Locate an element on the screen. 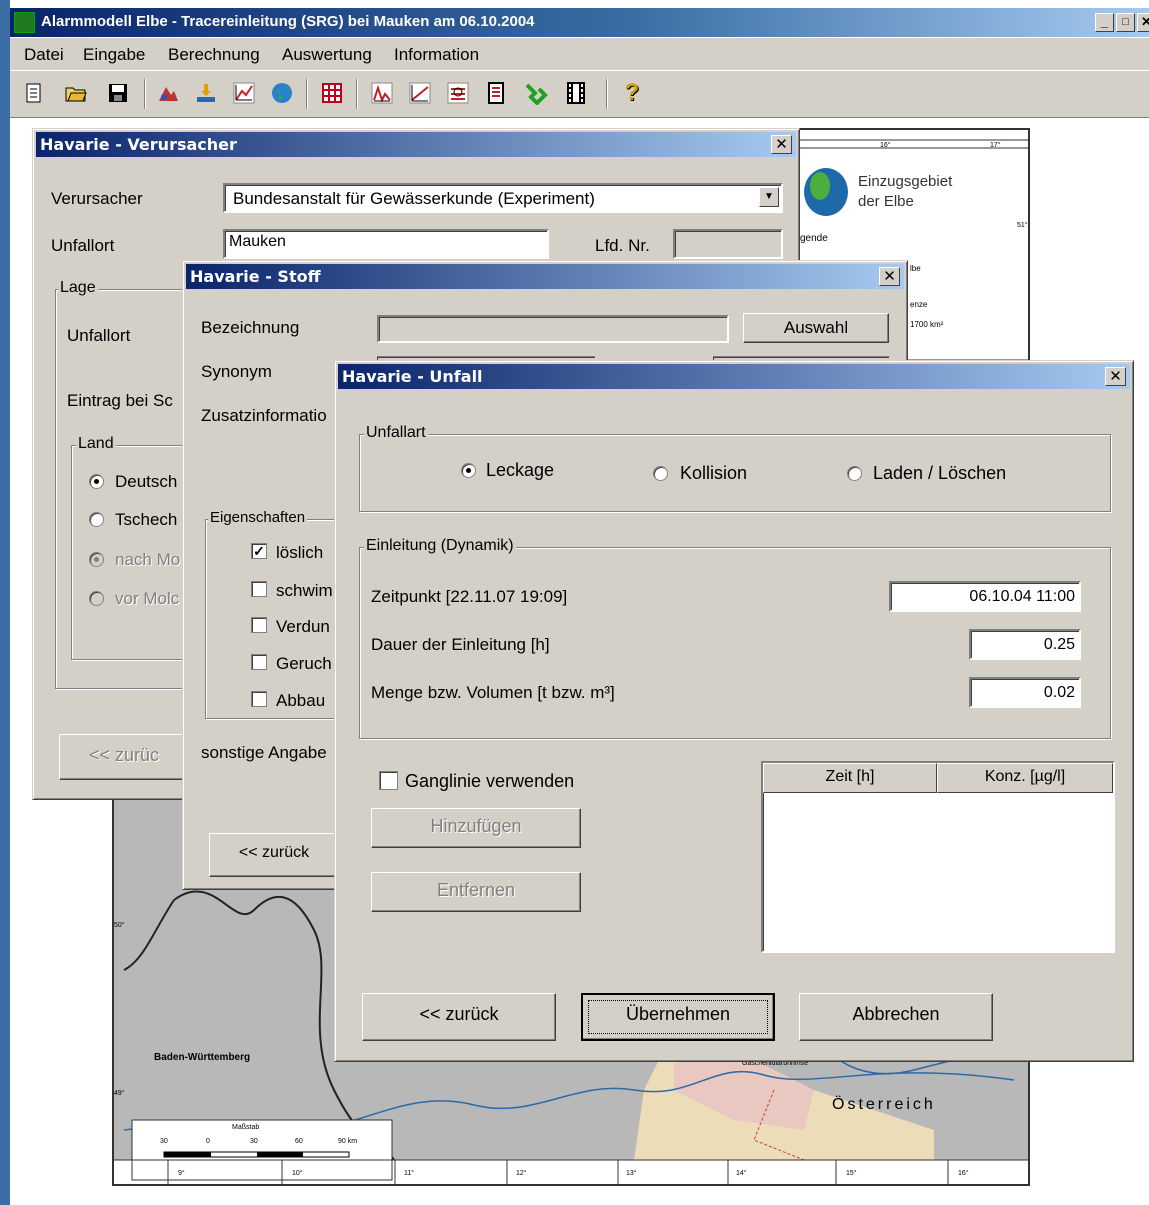 The image size is (1149, 1205). map-legend-area: 1700 km² is located at coordinates (927, 324).